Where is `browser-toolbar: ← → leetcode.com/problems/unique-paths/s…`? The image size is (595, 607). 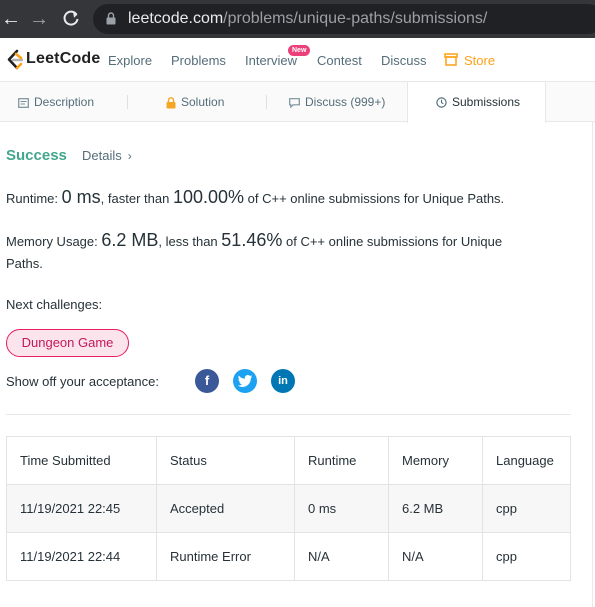 browser-toolbar: ← → leetcode.com/problems/unique-paths/s… is located at coordinates (297, 19).